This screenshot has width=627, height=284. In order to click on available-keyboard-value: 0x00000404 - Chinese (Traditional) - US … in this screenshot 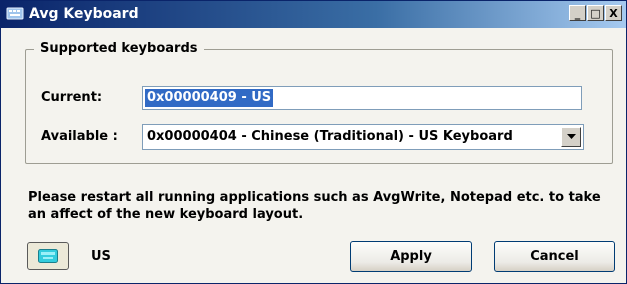, I will do `click(330, 136)`.